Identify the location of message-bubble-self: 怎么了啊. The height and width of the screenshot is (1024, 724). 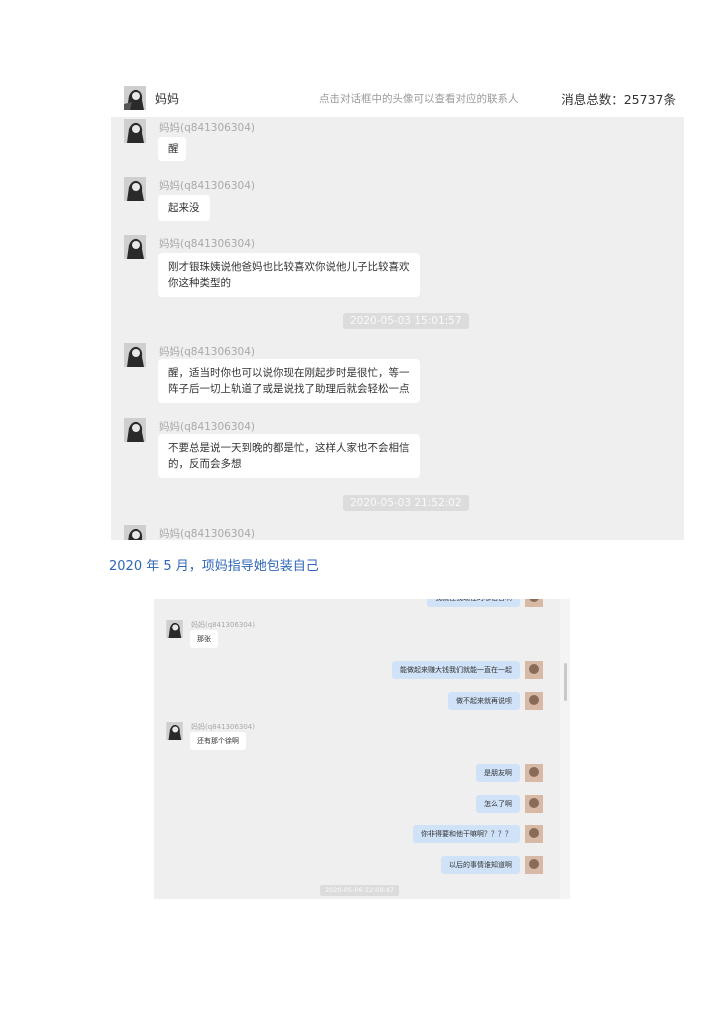
(498, 804).